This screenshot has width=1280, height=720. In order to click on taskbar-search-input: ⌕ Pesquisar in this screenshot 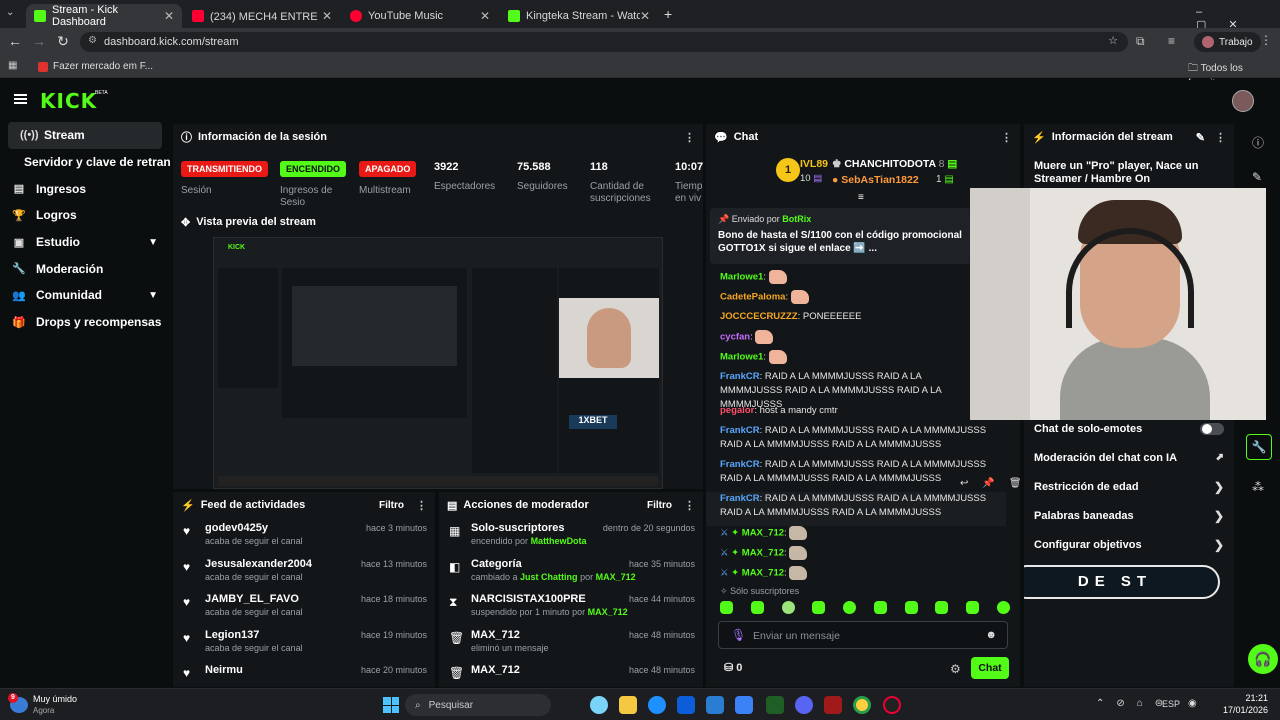, I will do `click(478, 705)`.